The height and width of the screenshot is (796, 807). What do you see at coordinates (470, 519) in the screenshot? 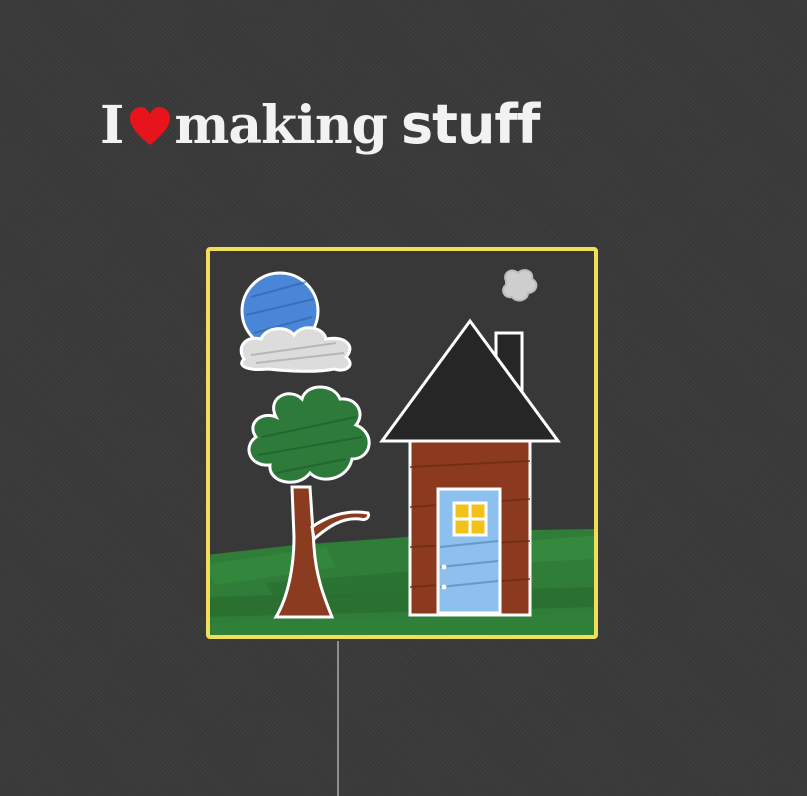
I see `door-window` at bounding box center [470, 519].